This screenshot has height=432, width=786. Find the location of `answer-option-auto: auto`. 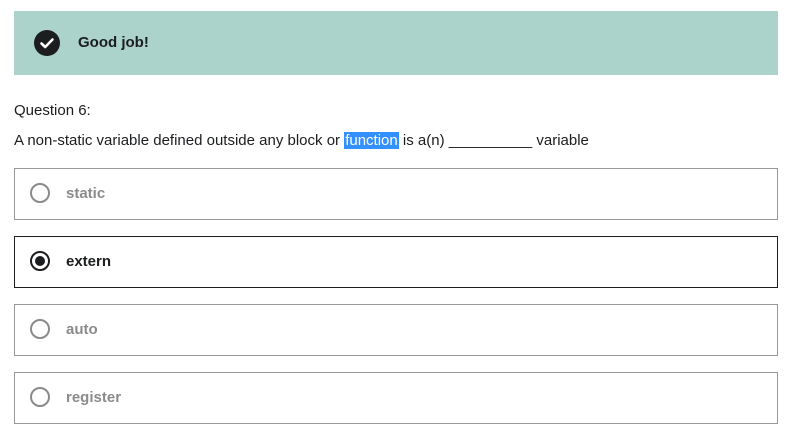

answer-option-auto: auto is located at coordinates (396, 330).